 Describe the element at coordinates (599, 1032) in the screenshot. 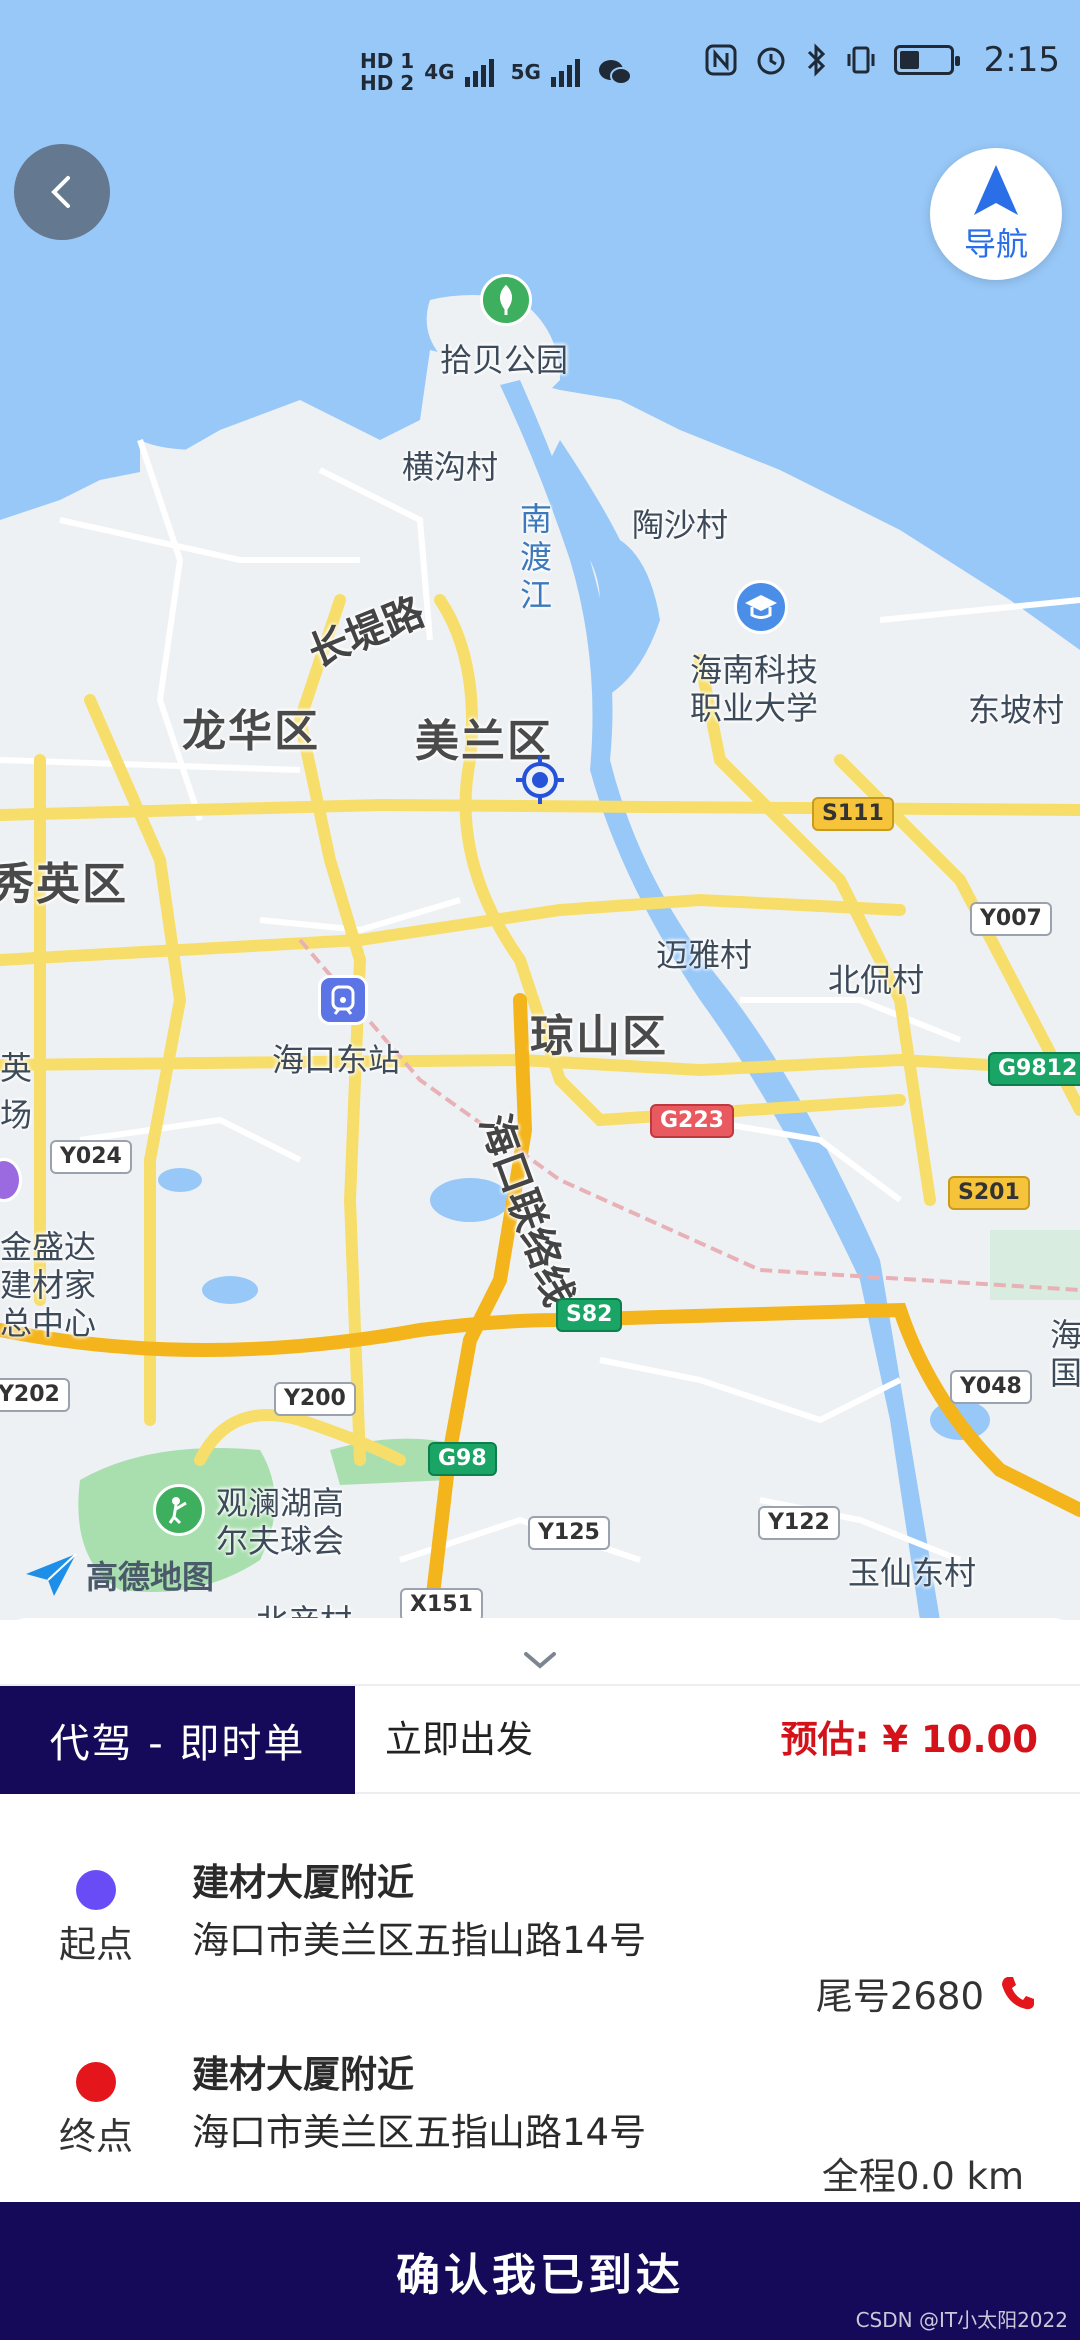

I see `map-label-qiongshan: 琼山区` at that location.